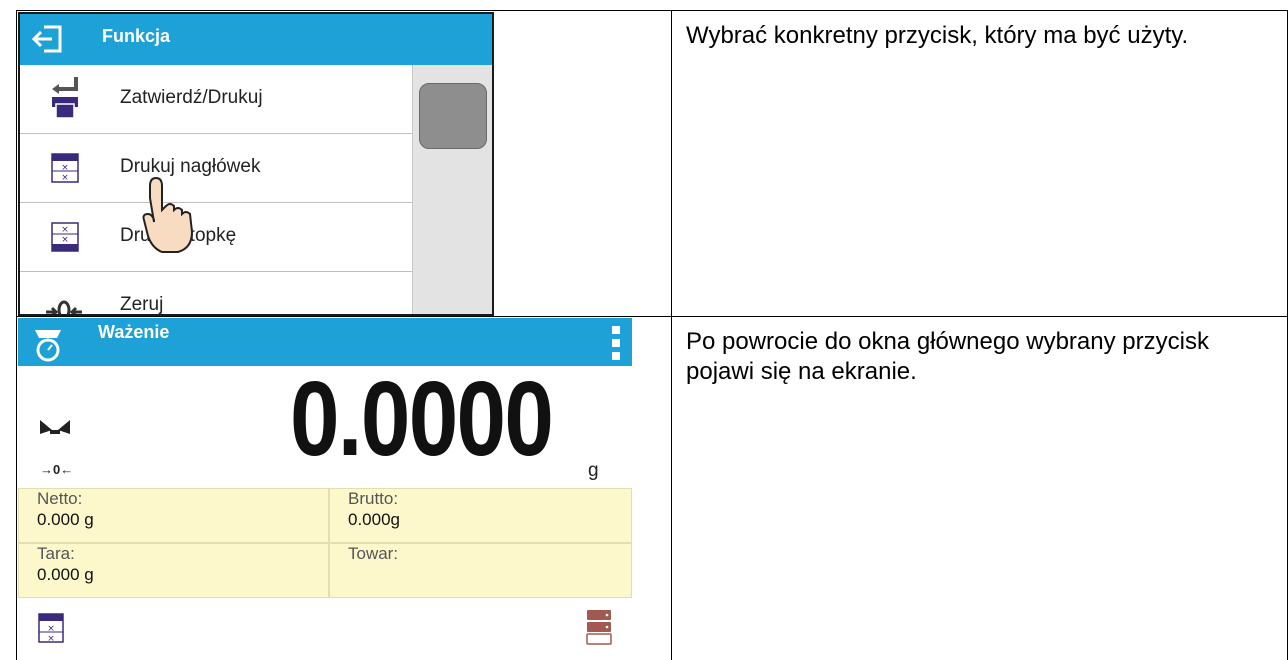 This screenshot has width=1288, height=660. What do you see at coordinates (65, 98) in the screenshot?
I see `print-confirm-icon` at bounding box center [65, 98].